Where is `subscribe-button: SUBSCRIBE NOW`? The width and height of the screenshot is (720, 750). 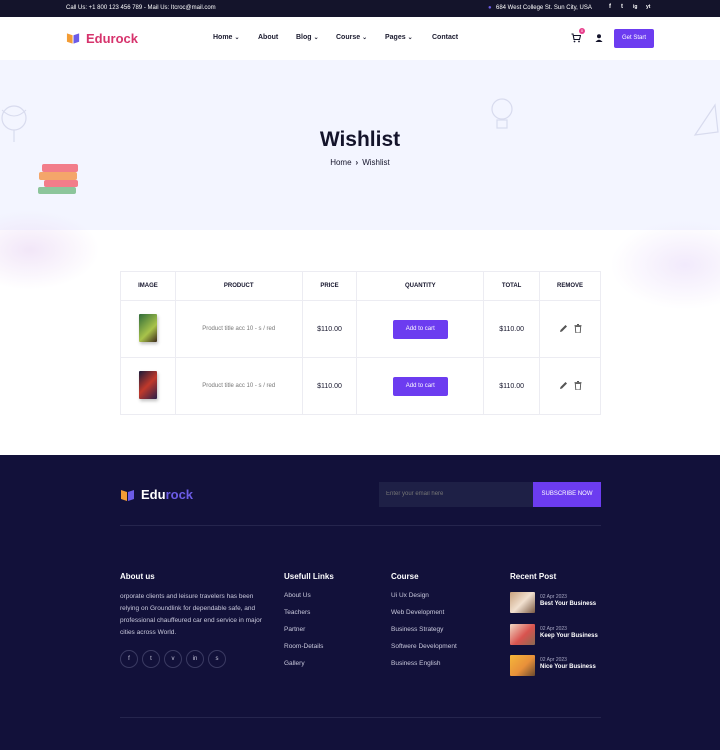 subscribe-button: SUBSCRIBE NOW is located at coordinates (567, 494).